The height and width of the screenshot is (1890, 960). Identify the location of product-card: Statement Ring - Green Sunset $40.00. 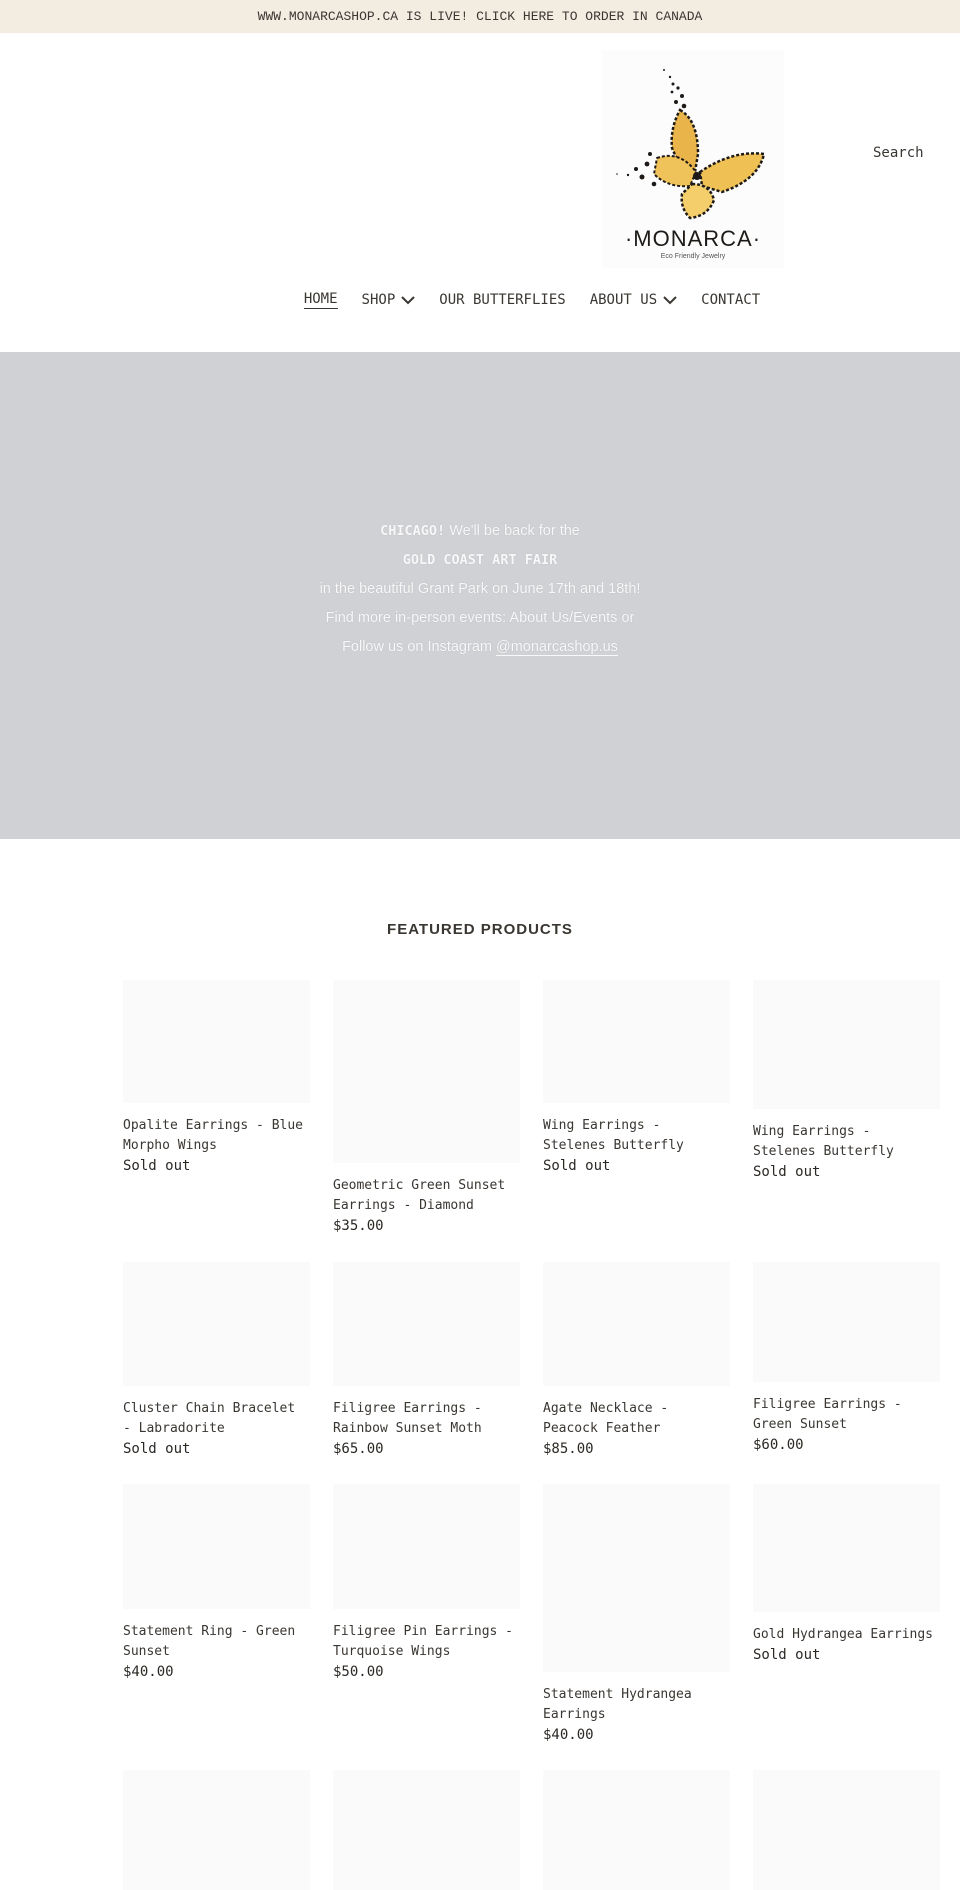
(216, 1583).